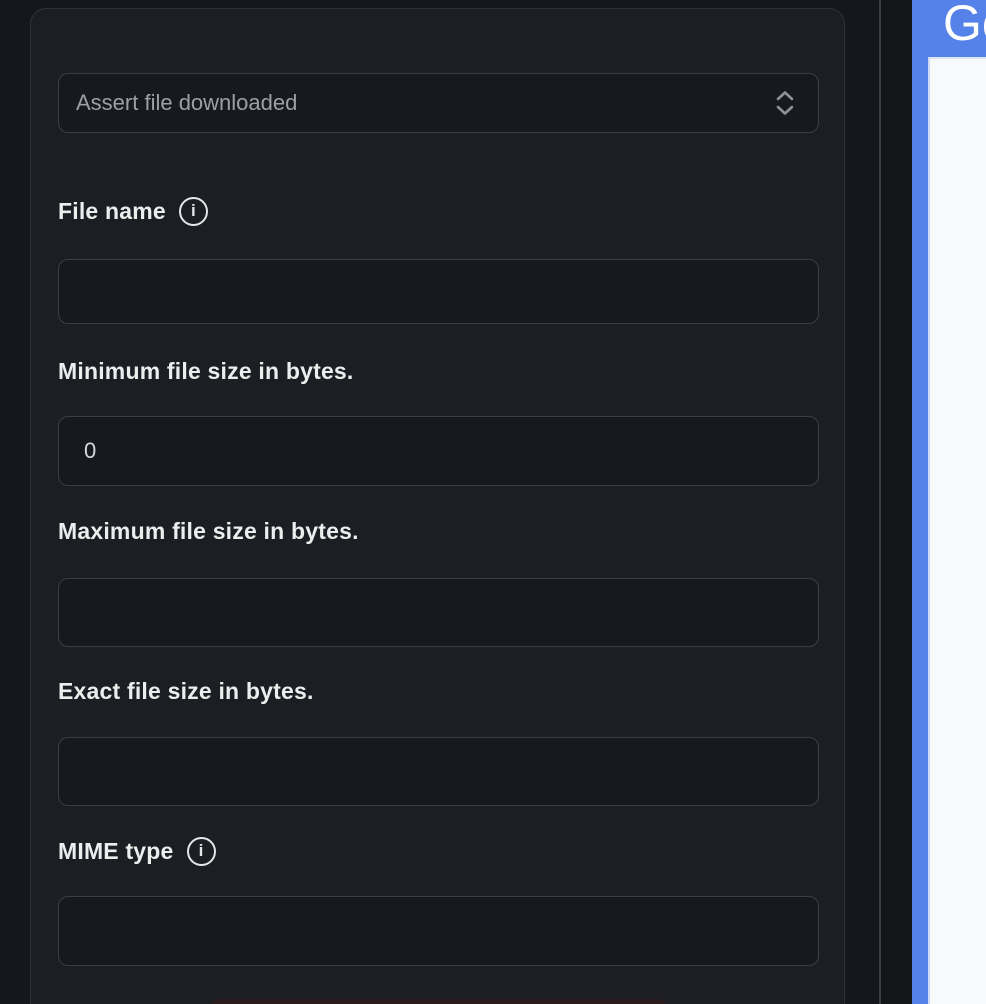 This screenshot has width=986, height=1004. I want to click on mime-type-label-row: MIME type i, so click(137, 851).